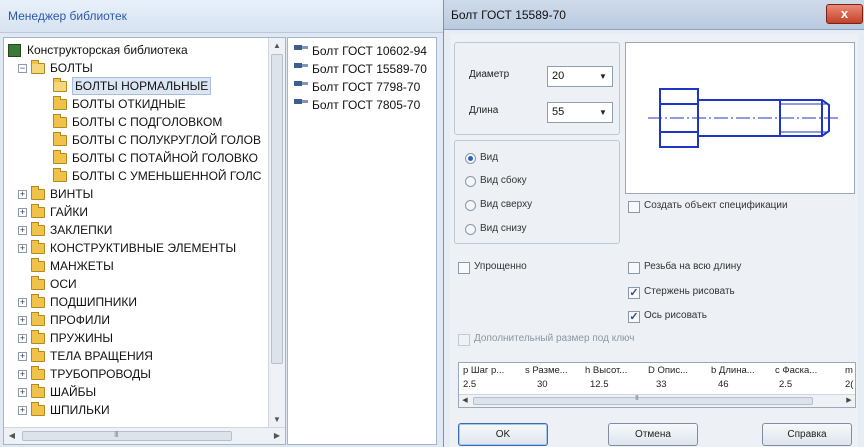 The image size is (864, 447). I want to click on tree-item: + КОНСТРУКТИВНЫЕ ЭЛЕМЕНТЫ, so click(135, 248).